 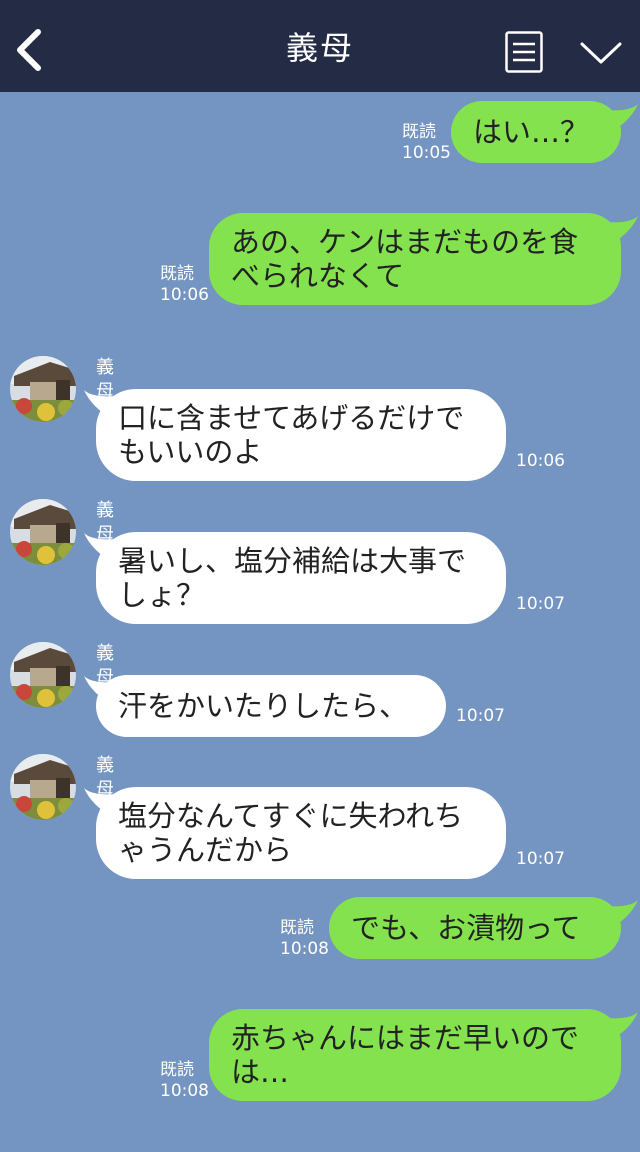 What do you see at coordinates (263, 706) in the screenshot?
I see `message-line: 汗をかいたりしたら、` at bounding box center [263, 706].